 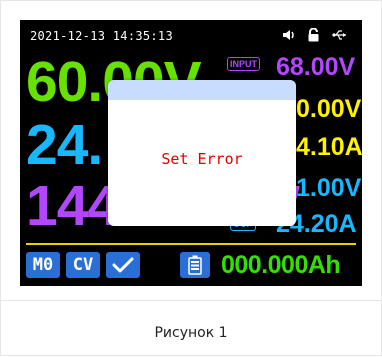 What do you see at coordinates (191, 244) in the screenshot?
I see `yellow-divider` at bounding box center [191, 244].